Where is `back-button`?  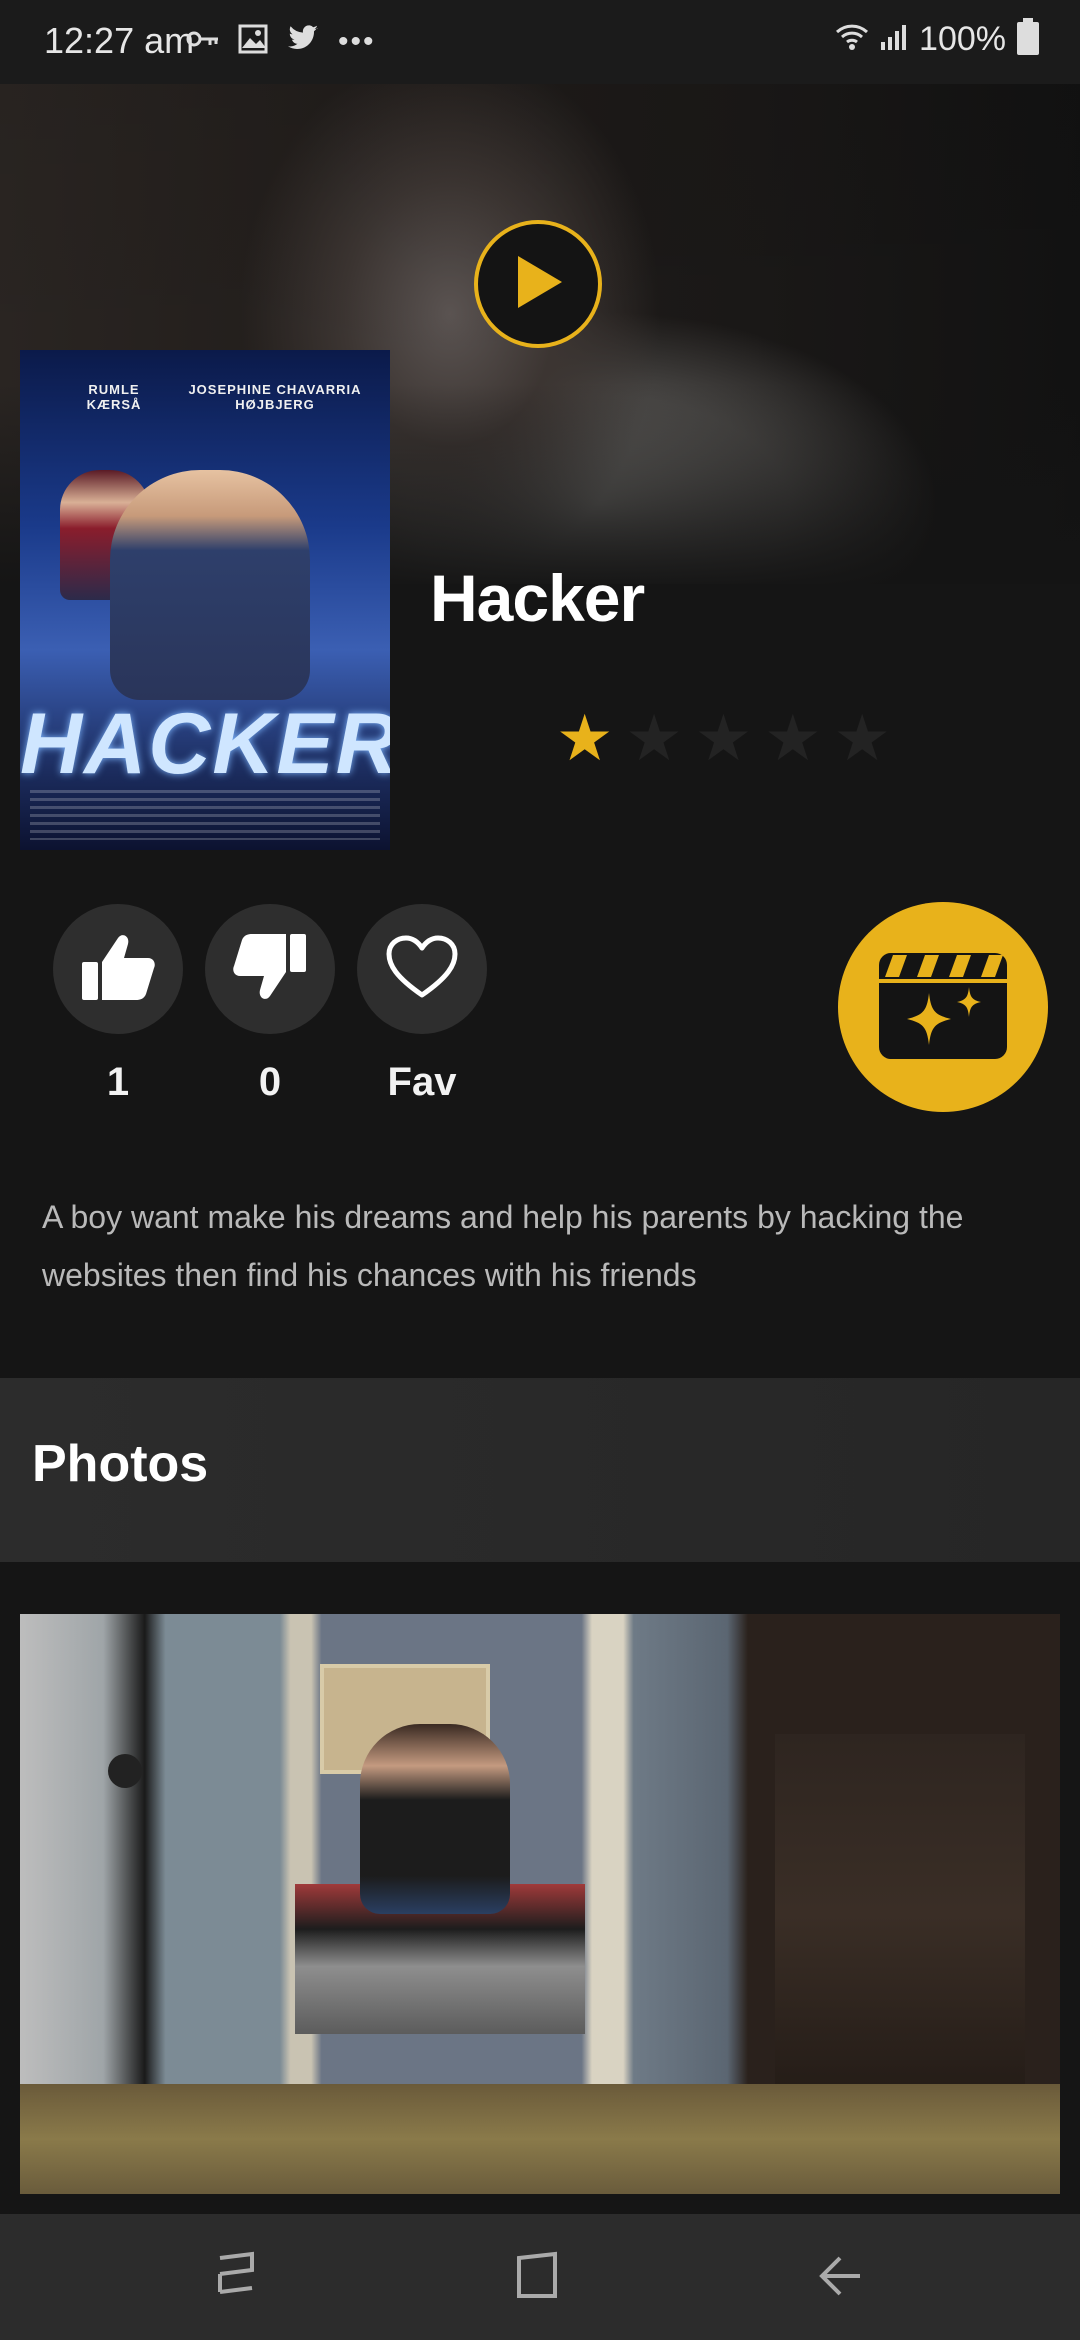
back-button is located at coordinates (840, 2277).